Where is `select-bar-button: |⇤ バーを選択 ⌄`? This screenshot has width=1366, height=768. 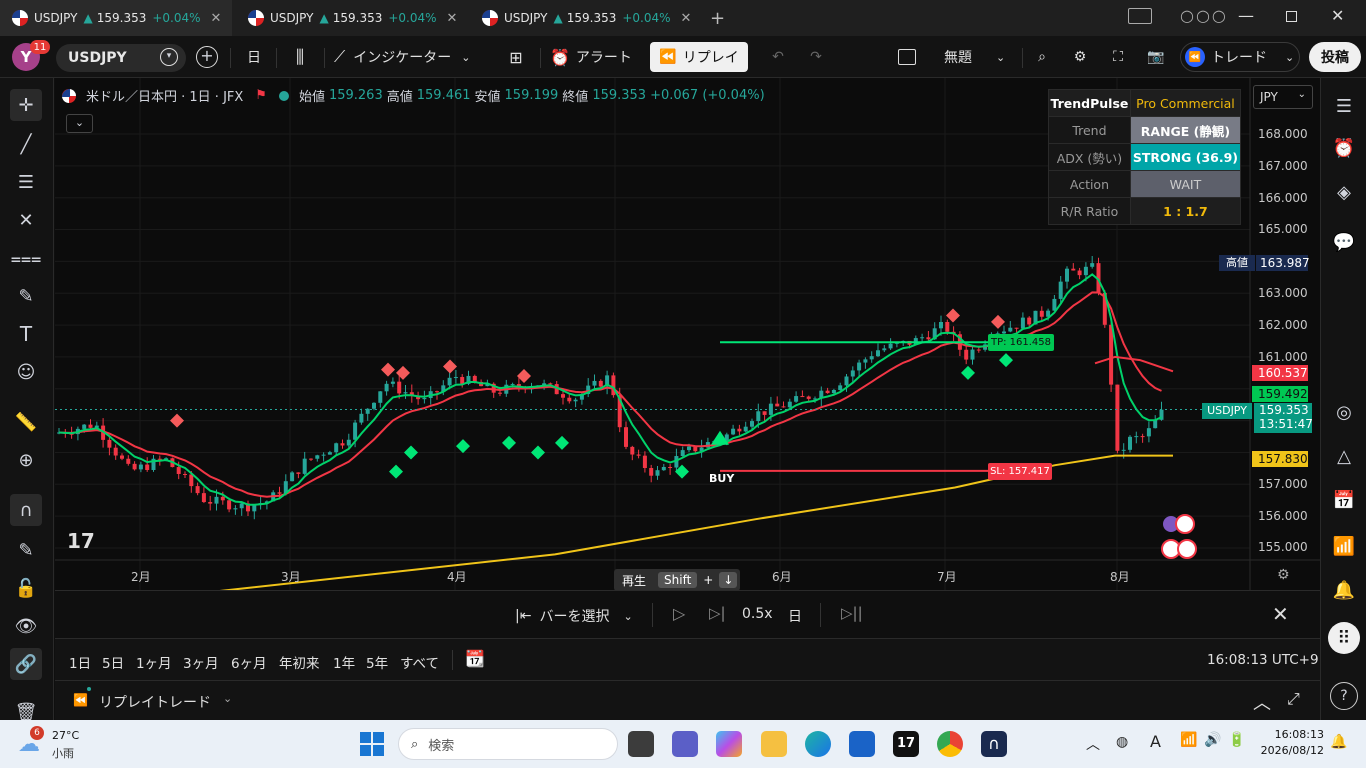
select-bar-button: |⇤ バーを選択 ⌄ is located at coordinates (574, 616).